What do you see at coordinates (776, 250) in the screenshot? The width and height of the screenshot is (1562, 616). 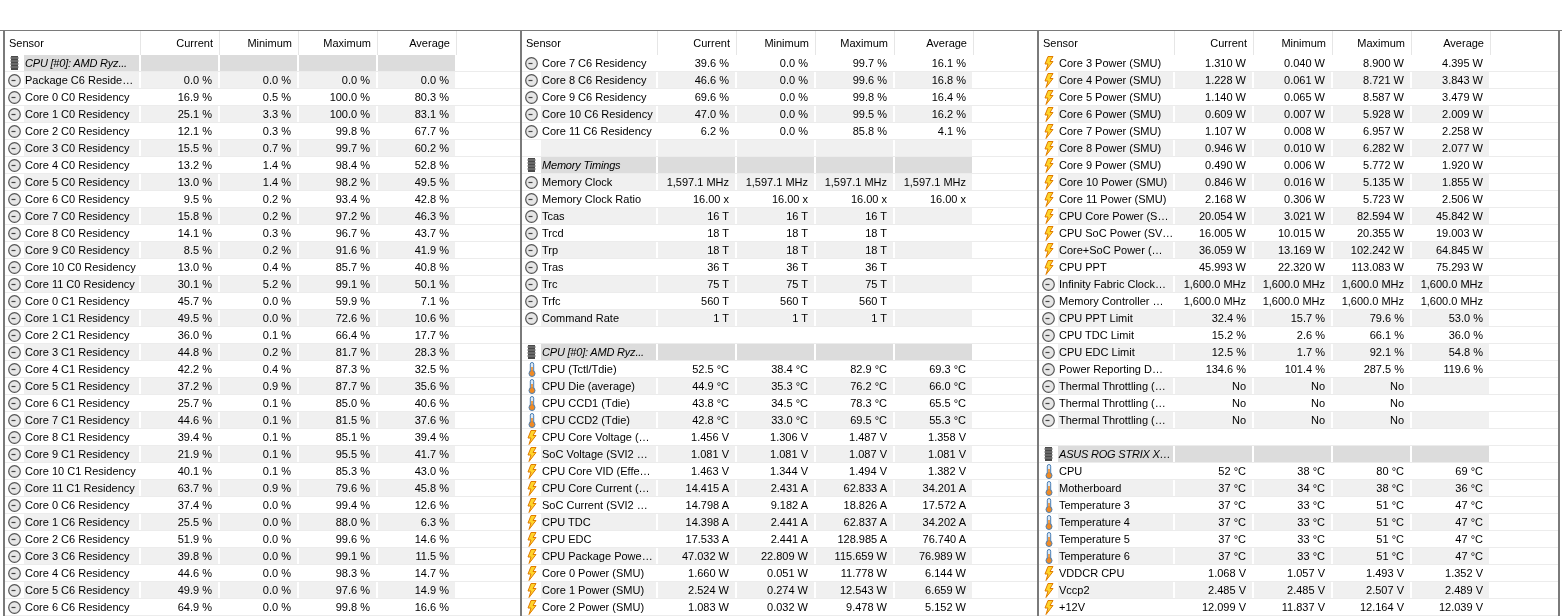 I see `table-cell: 18 T` at bounding box center [776, 250].